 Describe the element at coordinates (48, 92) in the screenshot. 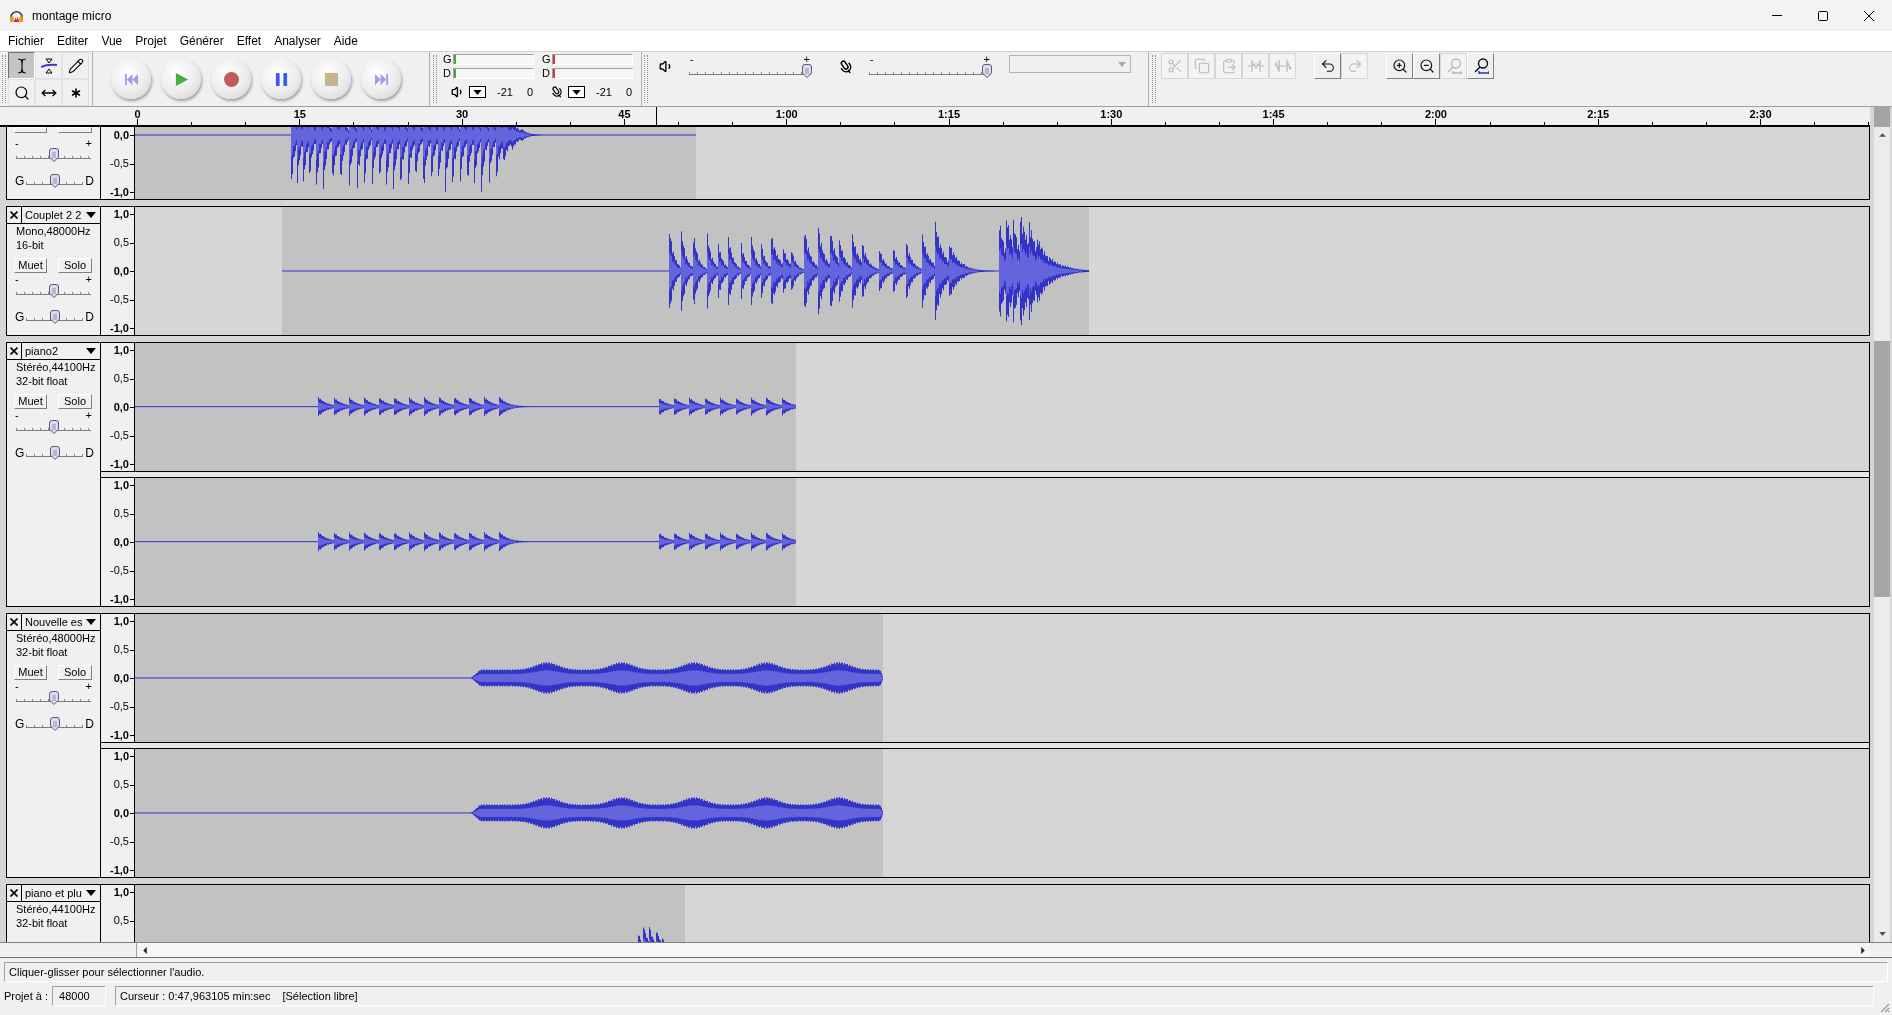

I see `time-shift-tool-button` at that location.